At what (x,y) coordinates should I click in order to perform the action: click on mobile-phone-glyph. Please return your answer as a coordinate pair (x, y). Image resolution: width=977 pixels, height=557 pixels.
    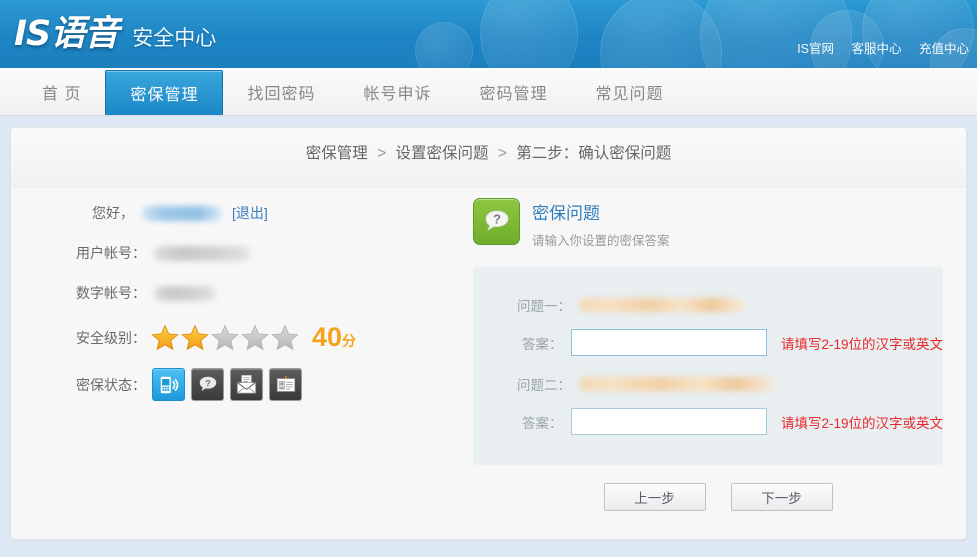
    Looking at the image, I should click on (169, 384).